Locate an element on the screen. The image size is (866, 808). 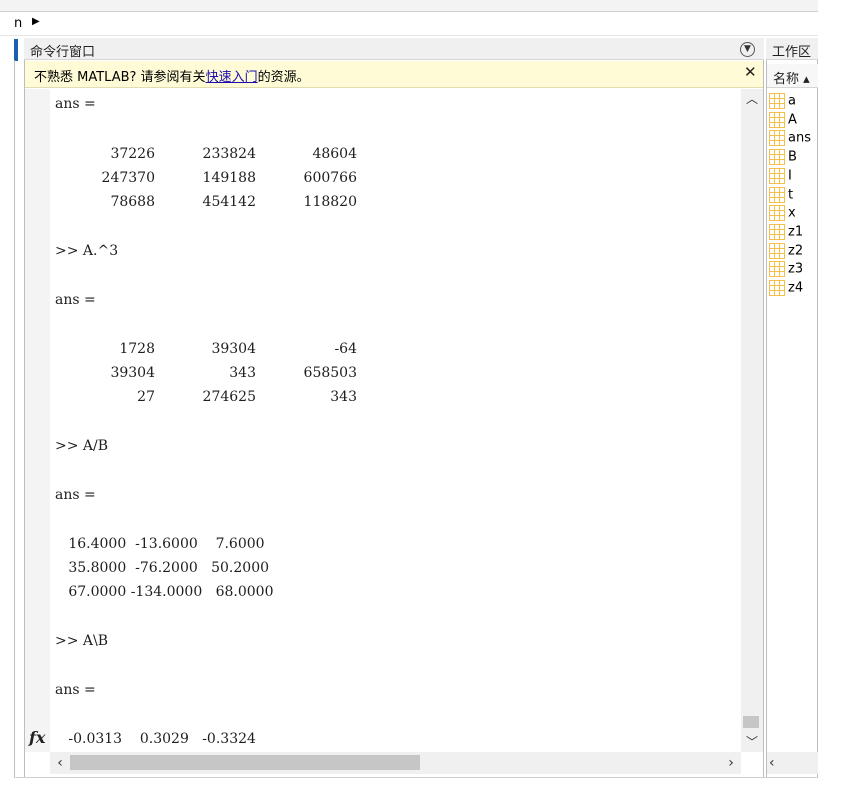
workspace-variable-name: A is located at coordinates (792, 120).